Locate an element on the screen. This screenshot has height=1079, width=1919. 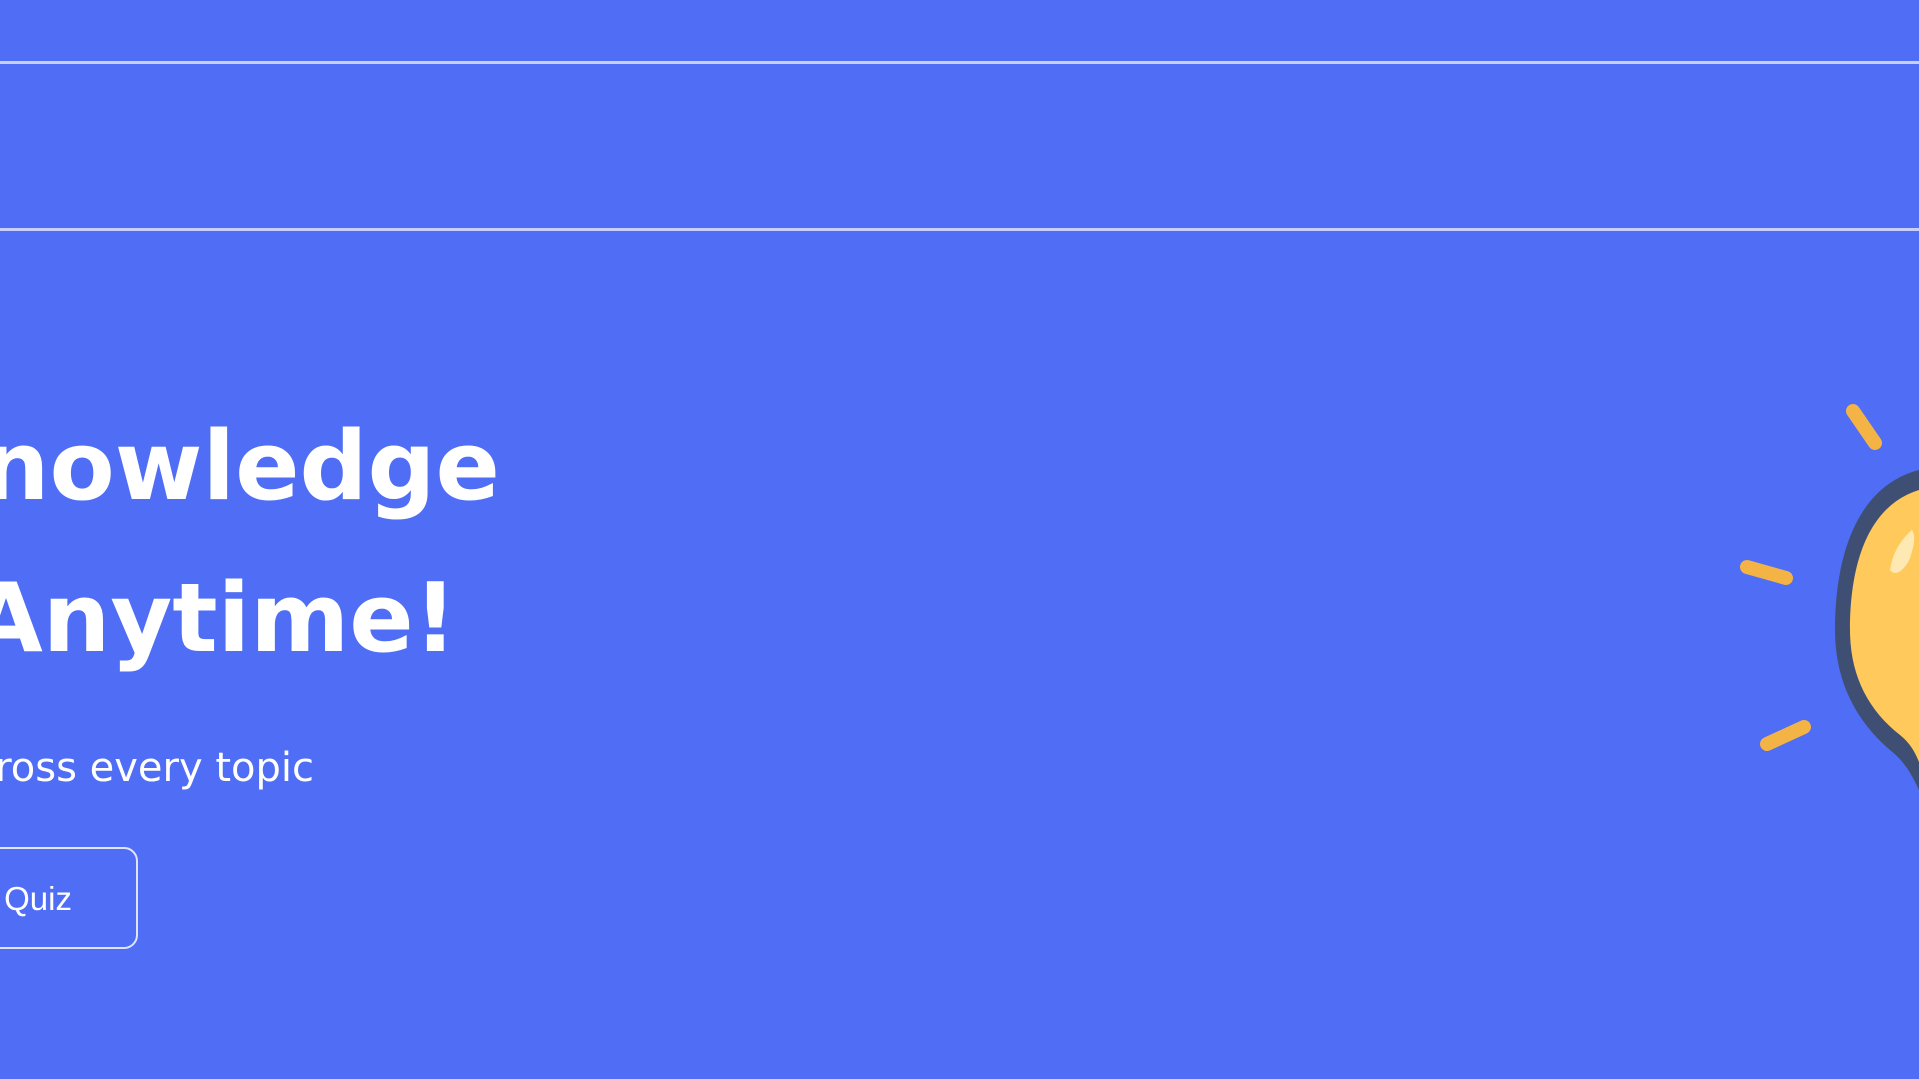
header-divider-bottom is located at coordinates (959, 229).